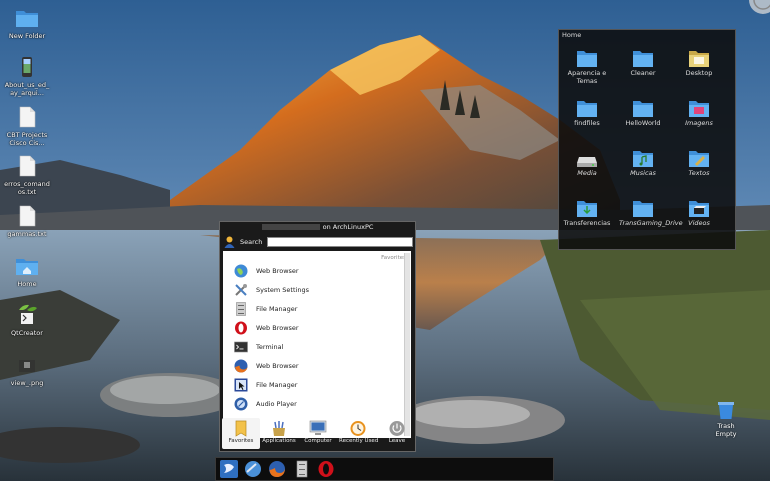 Image resolution: width=770 pixels, height=481 pixels. What do you see at coordinates (241, 366) in the screenshot?
I see `firefox-icon` at bounding box center [241, 366].